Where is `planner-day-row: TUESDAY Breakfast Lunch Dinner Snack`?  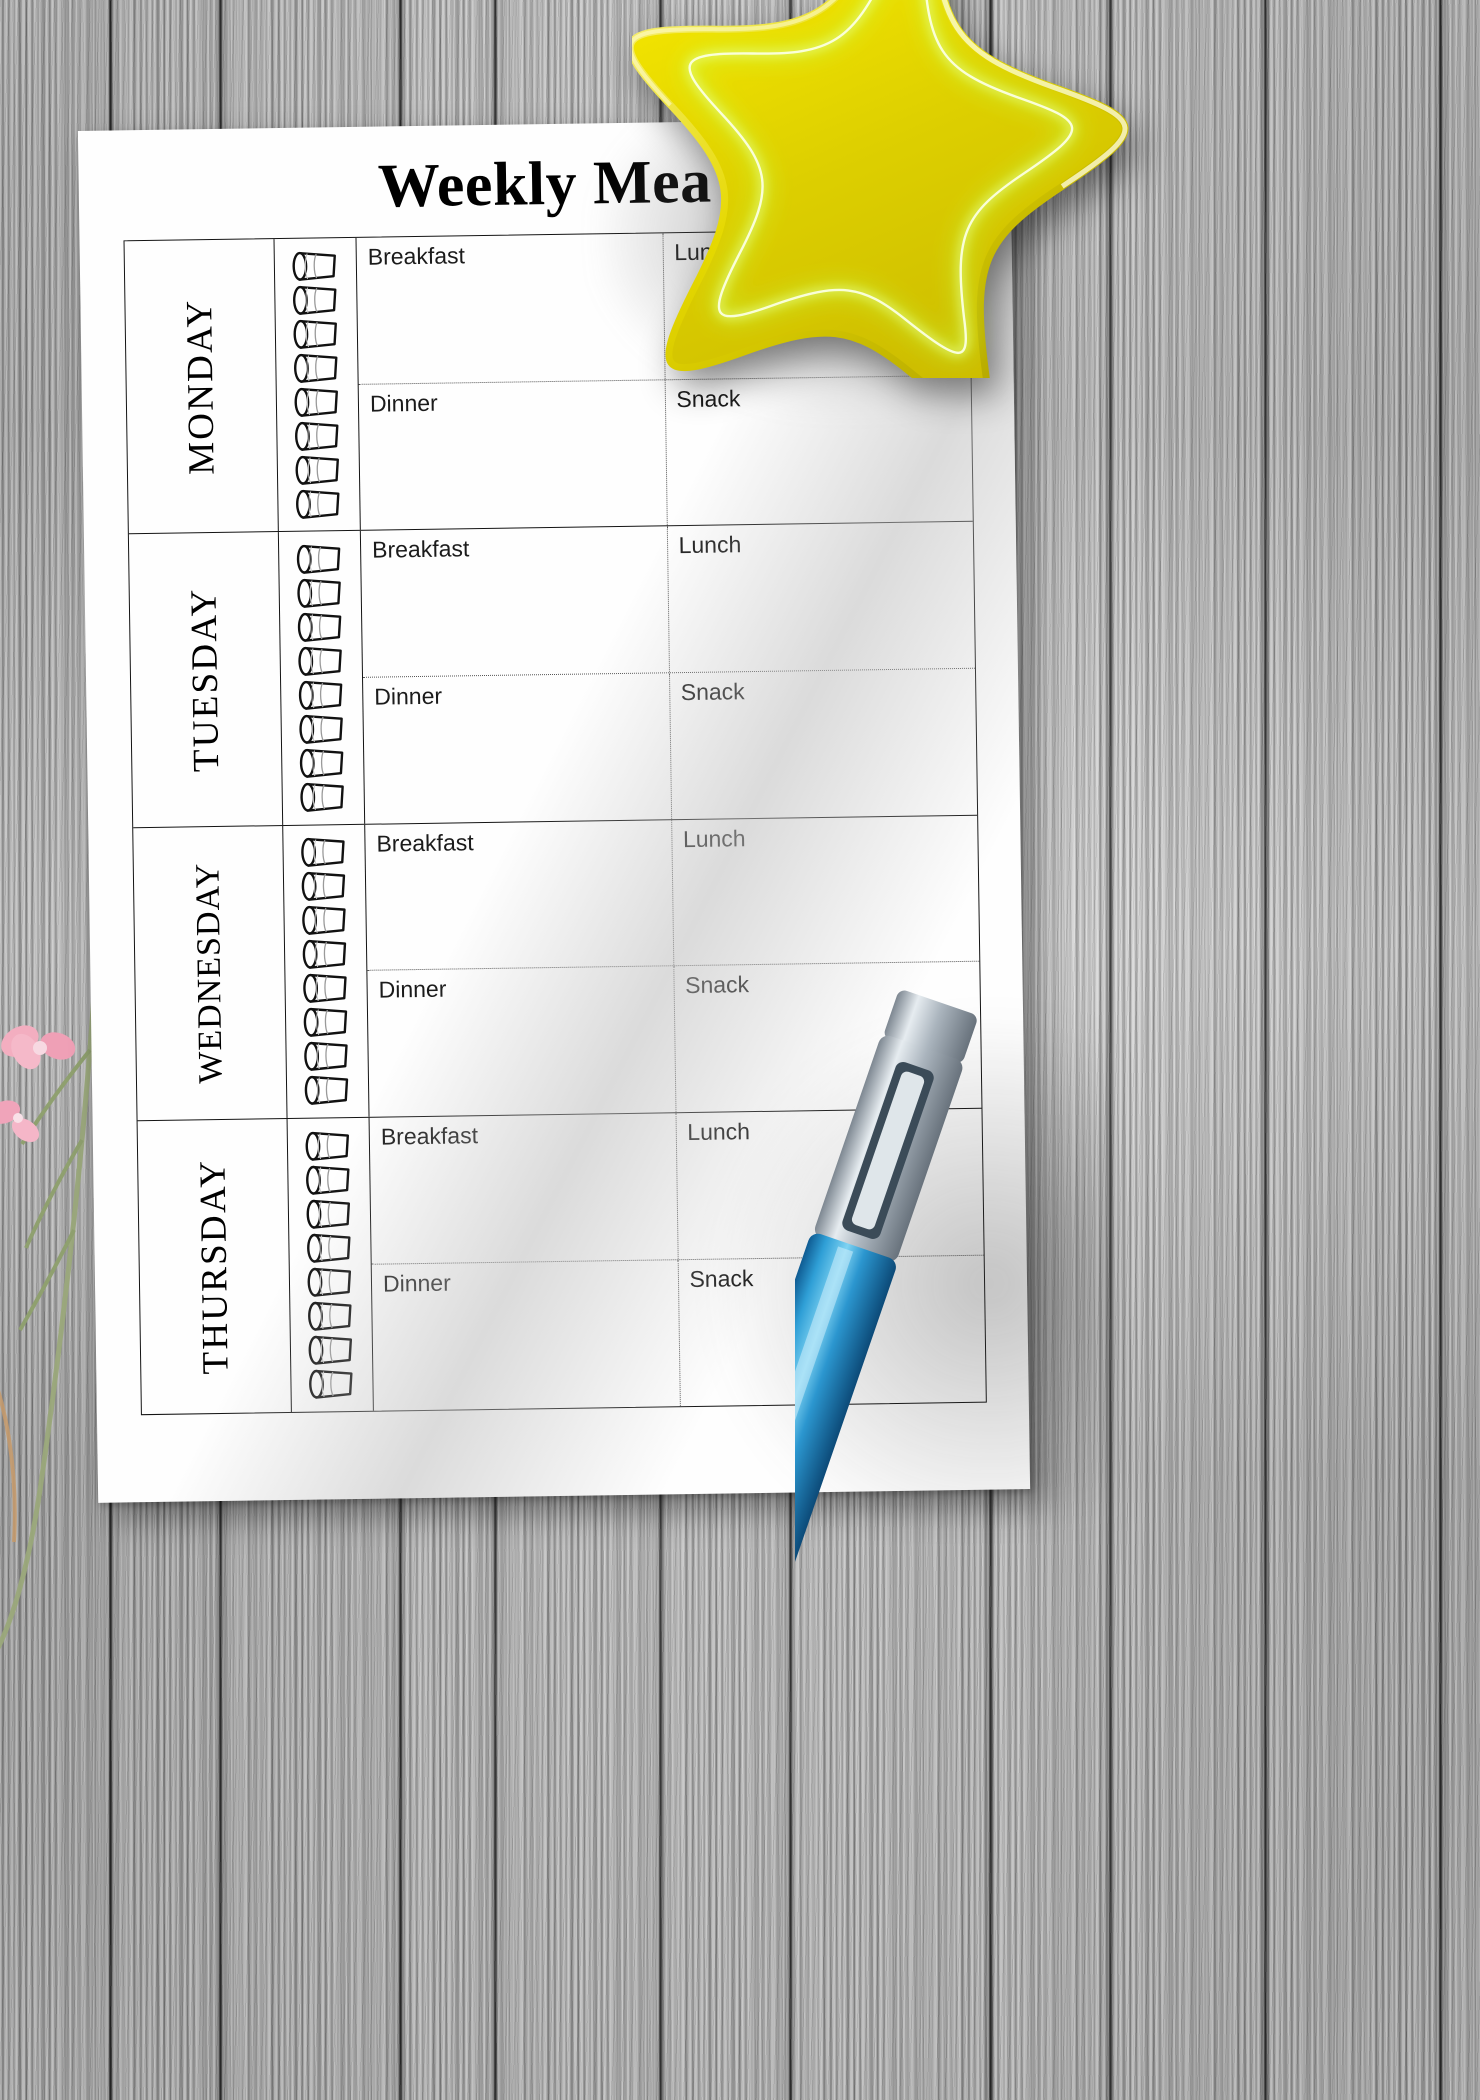 planner-day-row: TUESDAY Breakfast Lunch Dinner Snack is located at coordinates (553, 675).